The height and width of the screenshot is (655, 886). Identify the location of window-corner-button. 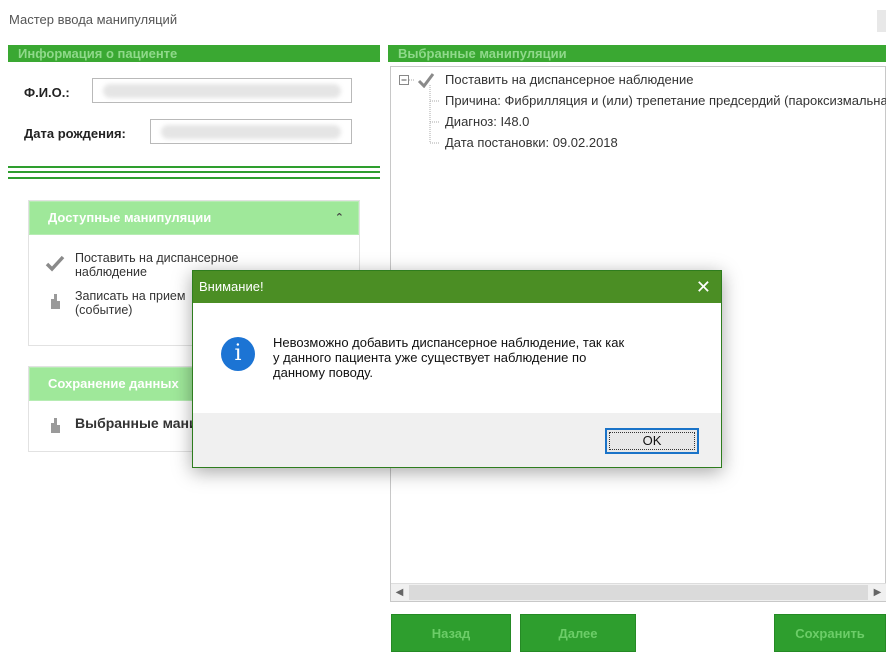
(881, 21).